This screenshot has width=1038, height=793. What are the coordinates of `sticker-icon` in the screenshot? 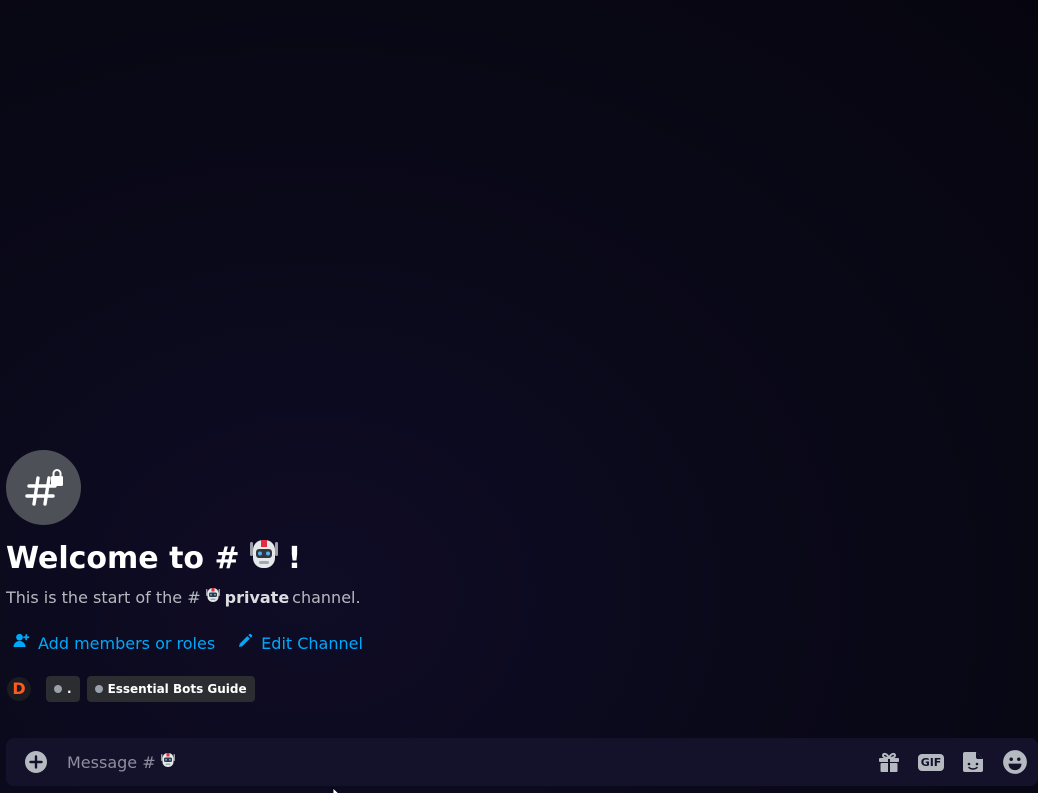 It's located at (973, 762).